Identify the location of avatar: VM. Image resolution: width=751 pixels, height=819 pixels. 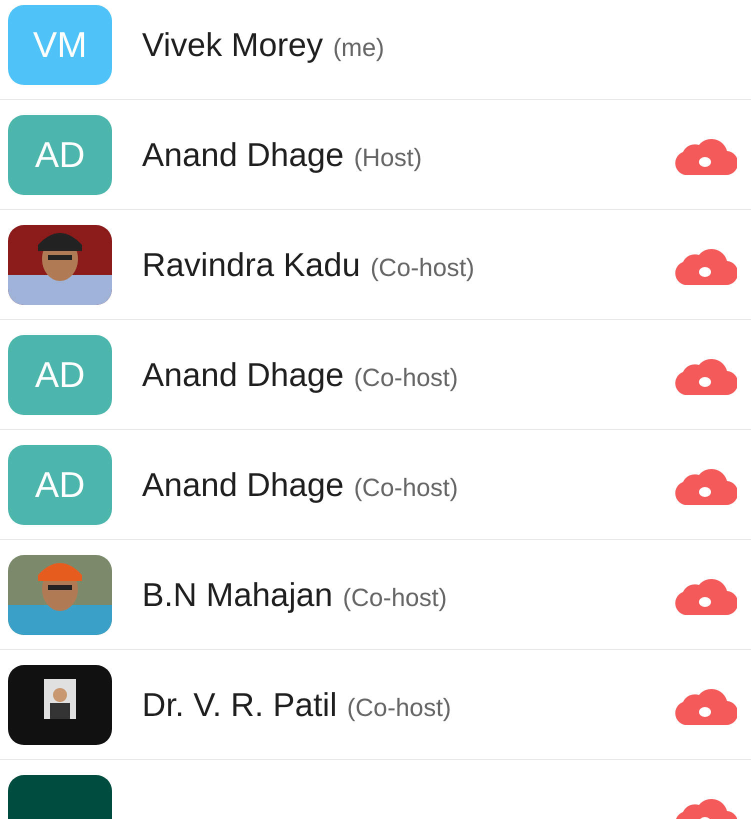
(60, 44).